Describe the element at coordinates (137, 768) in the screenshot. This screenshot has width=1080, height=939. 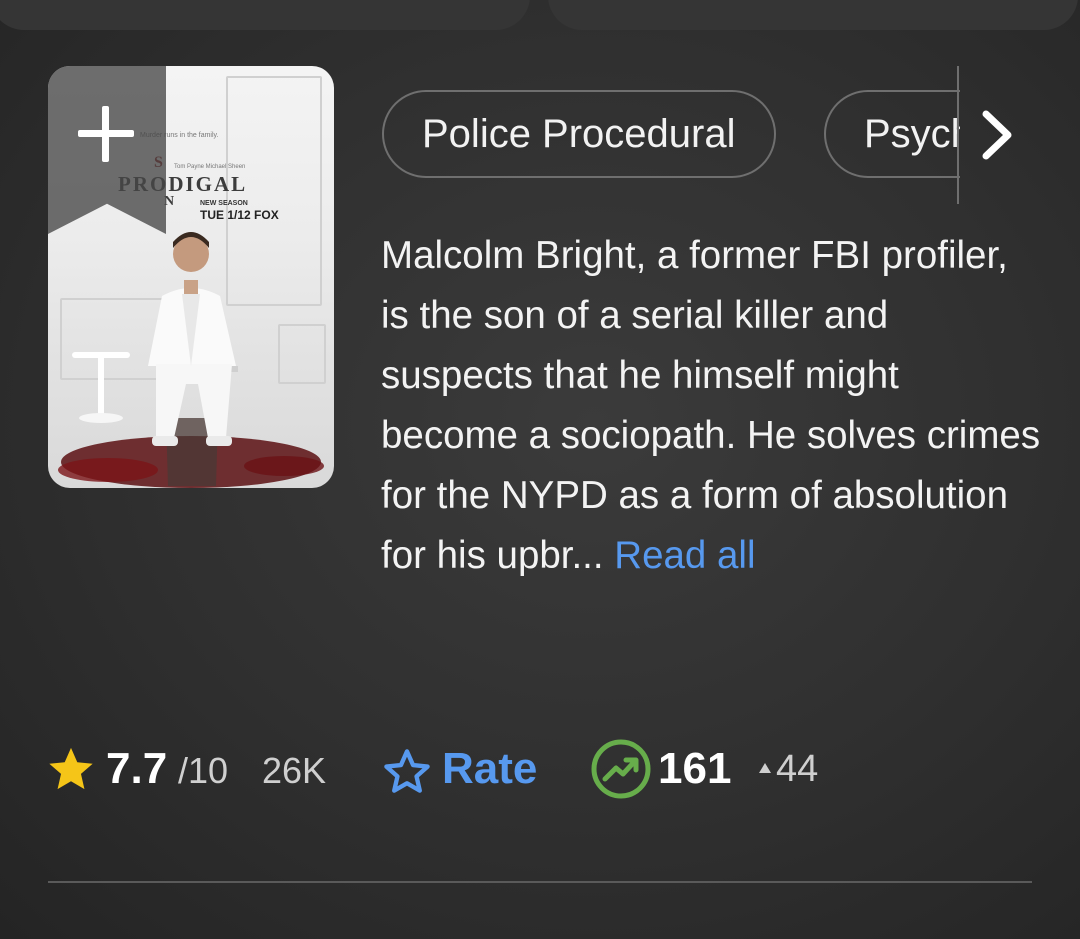
I see `rating-value: 7.7` at that location.